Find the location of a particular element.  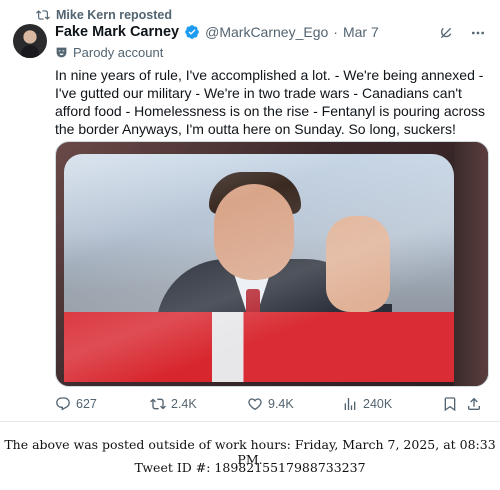

tweet-id: Tweet ID #: 1898215517988733237 is located at coordinates (250, 467).